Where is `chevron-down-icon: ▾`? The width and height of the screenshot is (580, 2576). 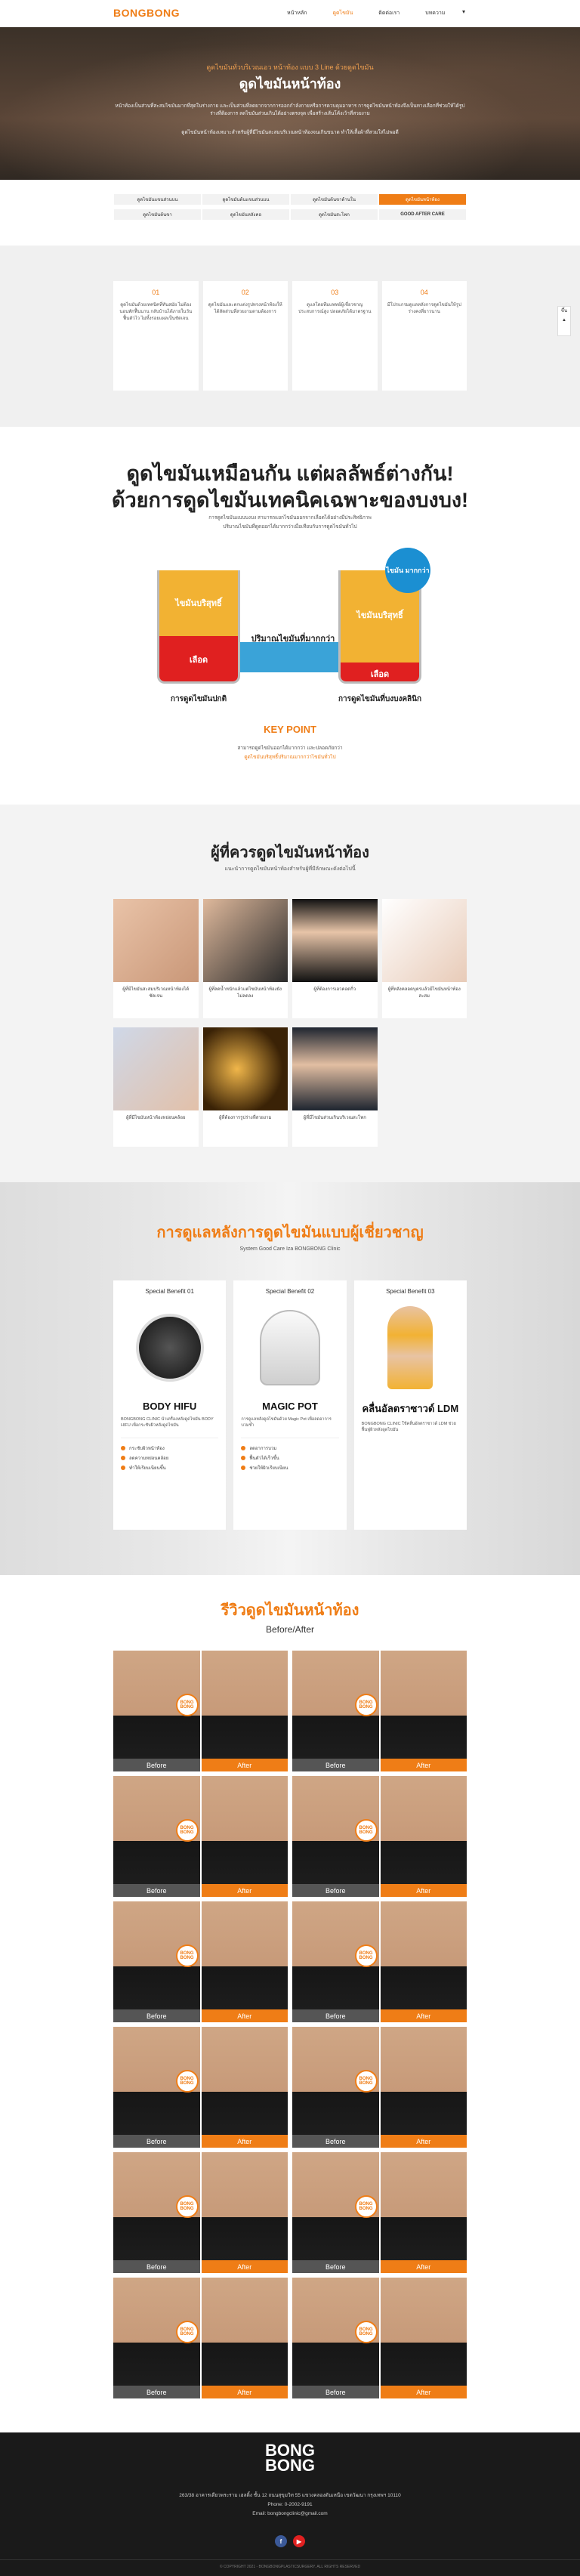 chevron-down-icon: ▾ is located at coordinates (463, 11).